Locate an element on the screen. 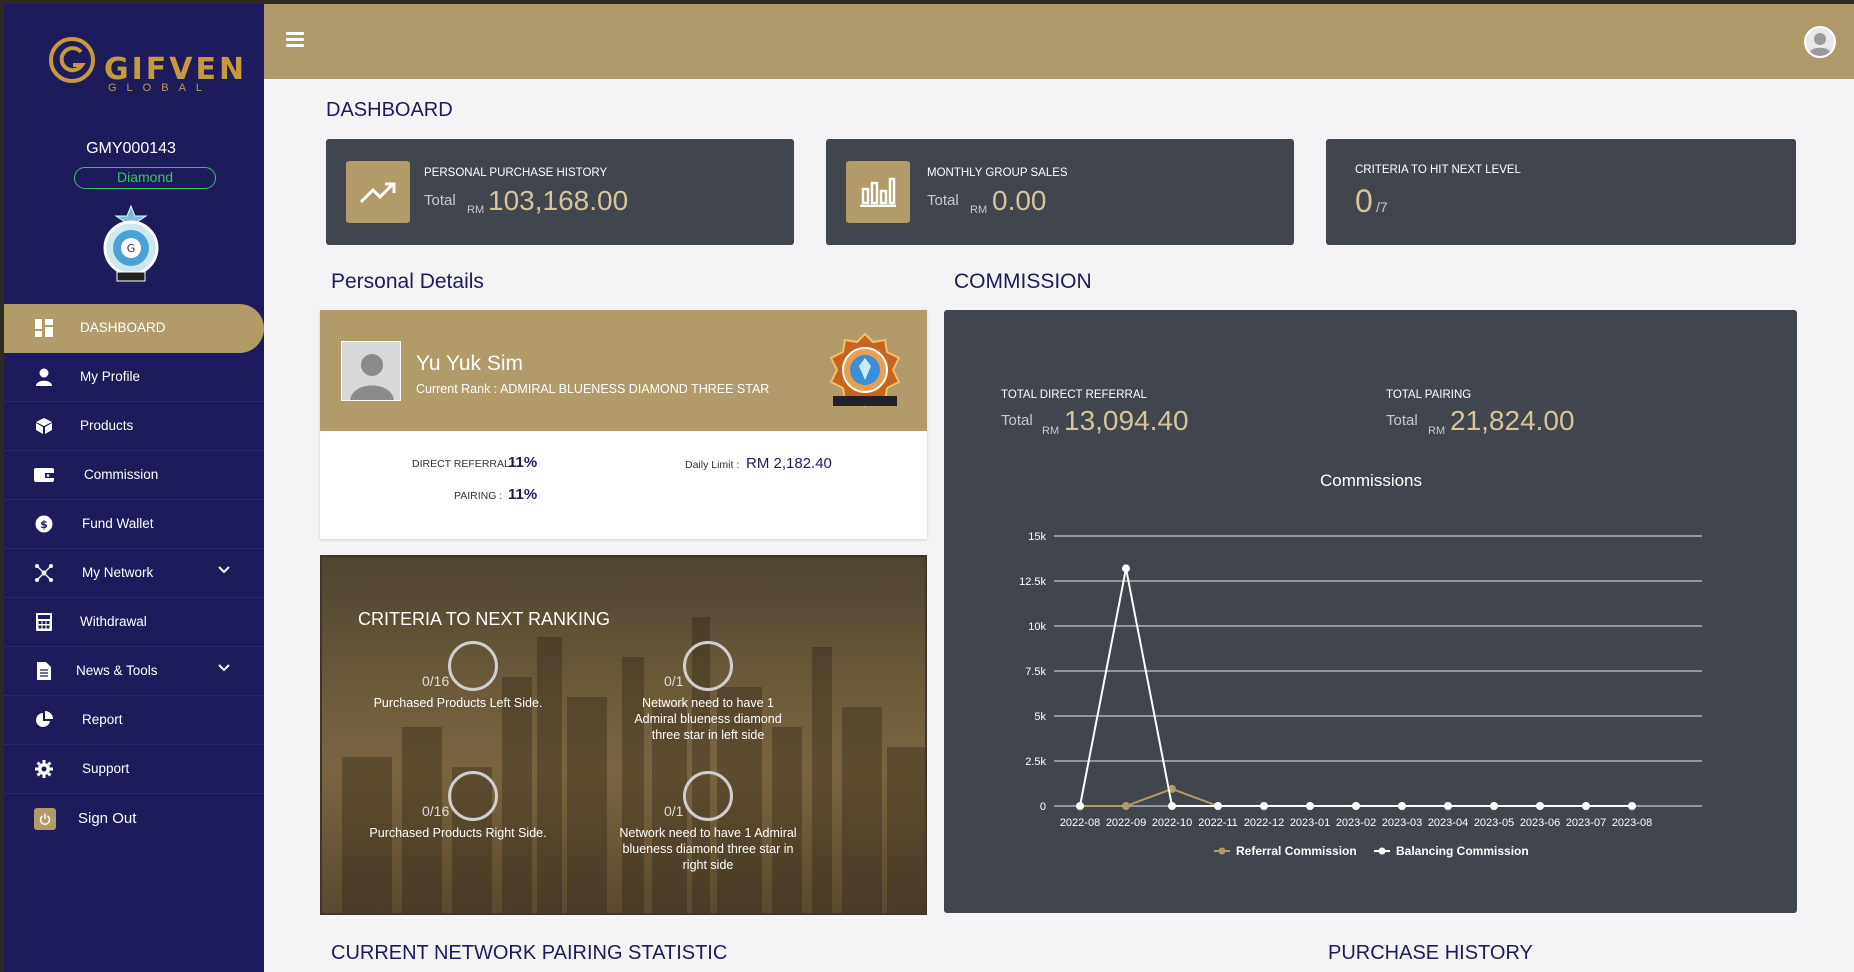  user-avatar is located at coordinates (1820, 42).